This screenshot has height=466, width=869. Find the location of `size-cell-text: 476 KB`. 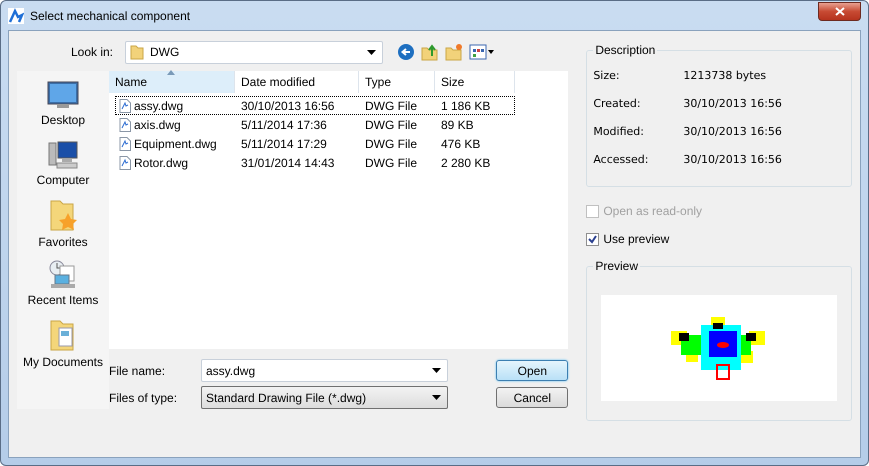

size-cell-text: 476 KB is located at coordinates (461, 143).